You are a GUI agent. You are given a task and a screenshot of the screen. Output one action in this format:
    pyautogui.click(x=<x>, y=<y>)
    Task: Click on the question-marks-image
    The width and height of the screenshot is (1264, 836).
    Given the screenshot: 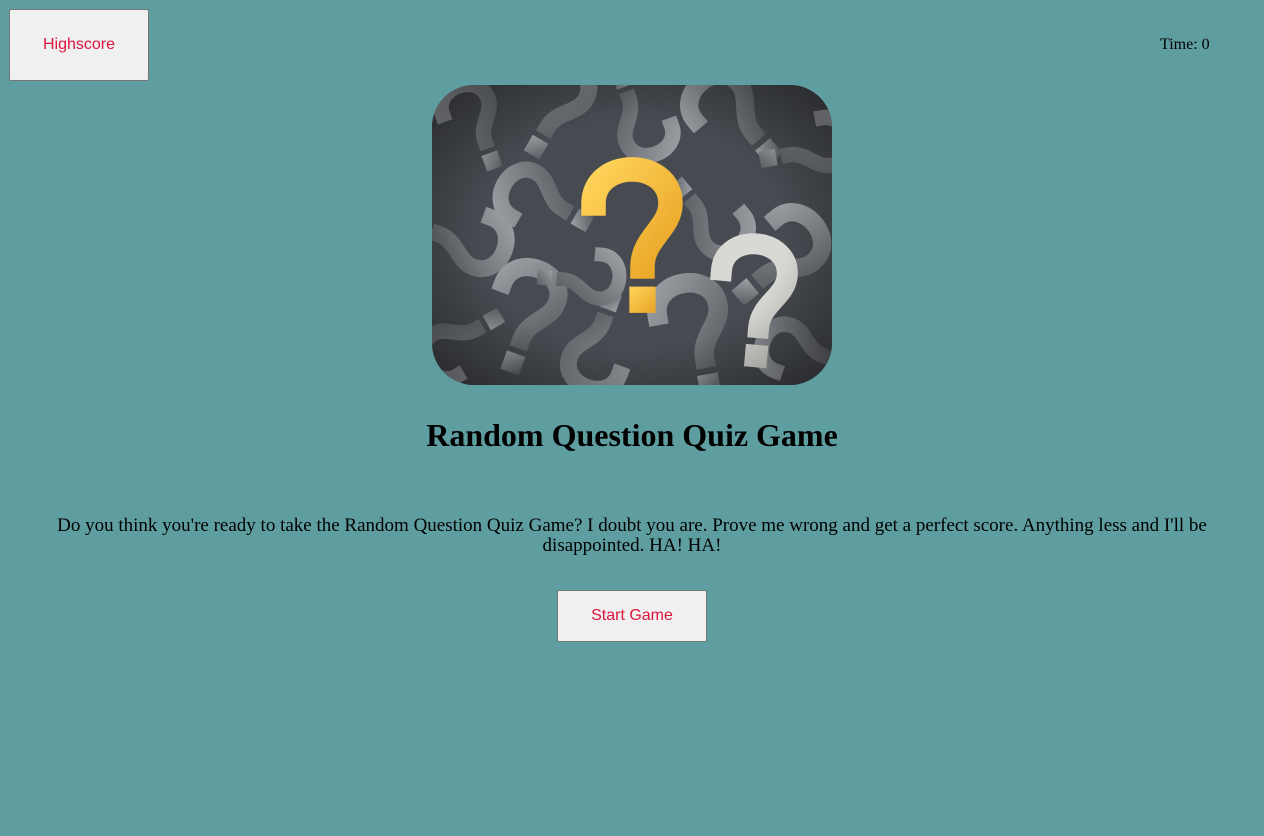 What is the action you would take?
    pyautogui.click(x=632, y=235)
    